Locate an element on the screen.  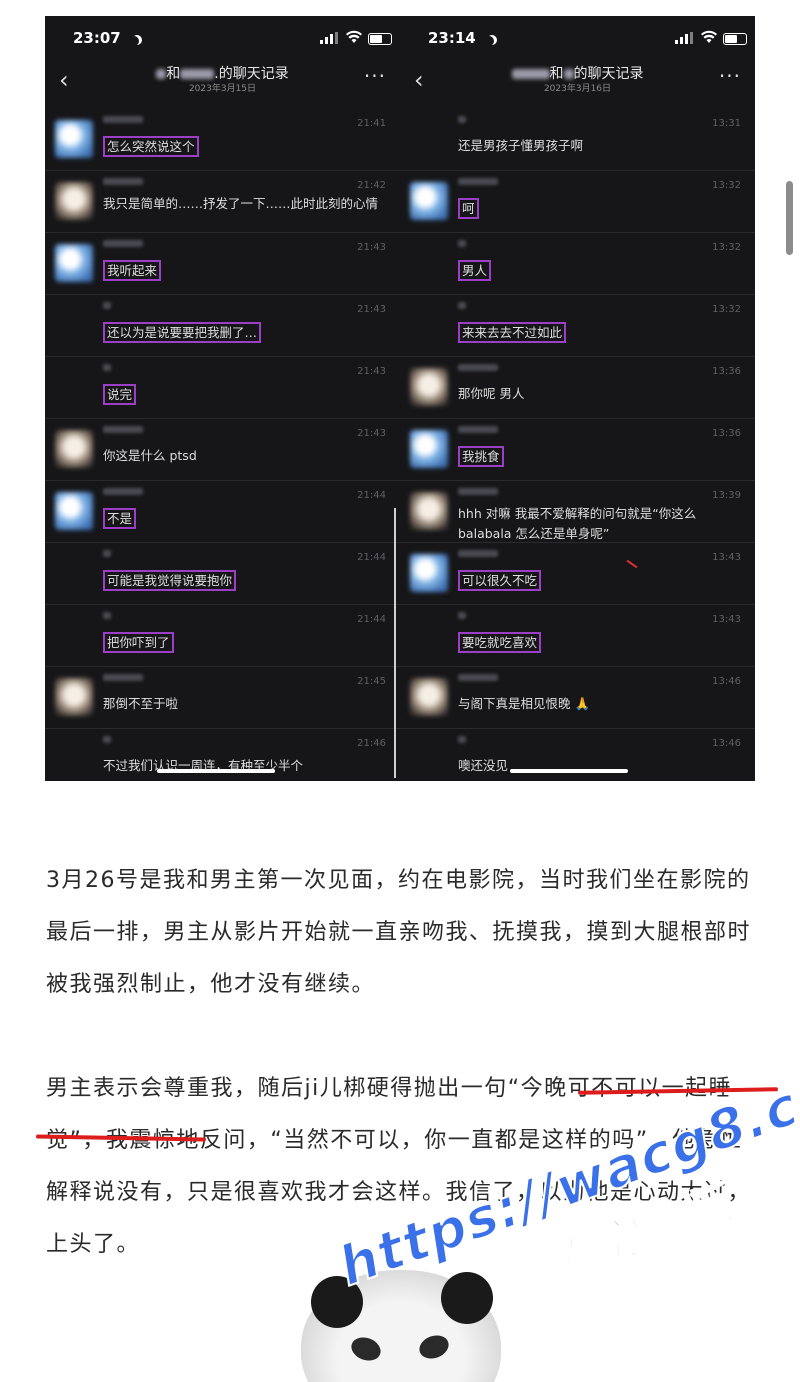
message-text: hhh 对嘛 我最不爱解释的问句就是“你这么balabala 怎么还是单身呢” is located at coordinates (577, 523).